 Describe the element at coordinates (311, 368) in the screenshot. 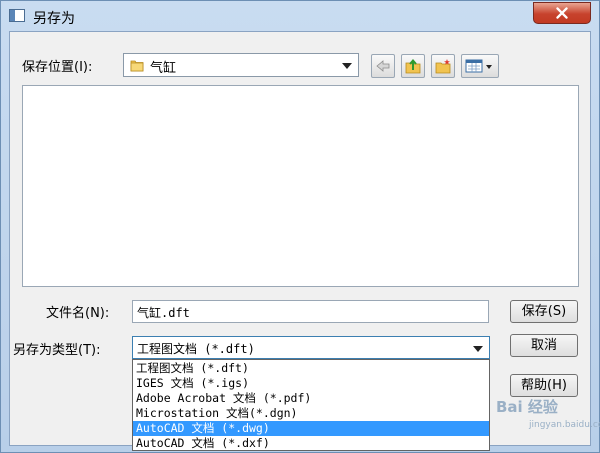

I see `filetype-option: 工程图文档 (*.dft)` at that location.